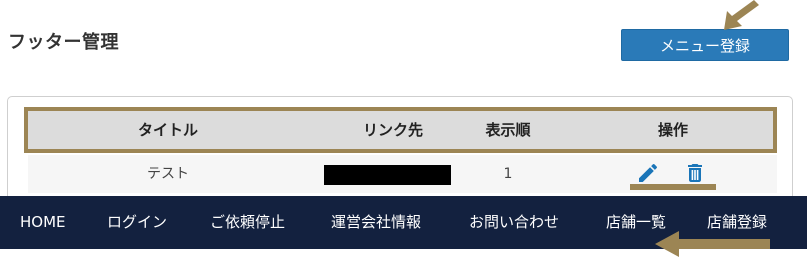  Describe the element at coordinates (508, 130) in the screenshot. I see `column-header-order: 表示順` at that location.